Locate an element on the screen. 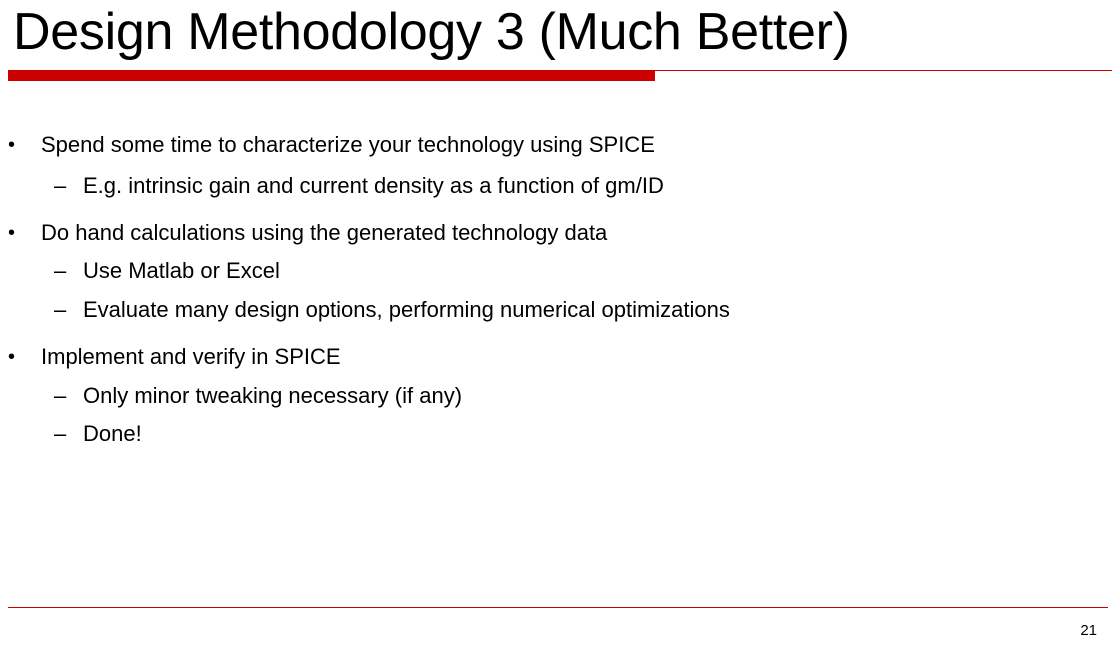 This screenshot has width=1119, height=653. footer-divider is located at coordinates (558, 607).